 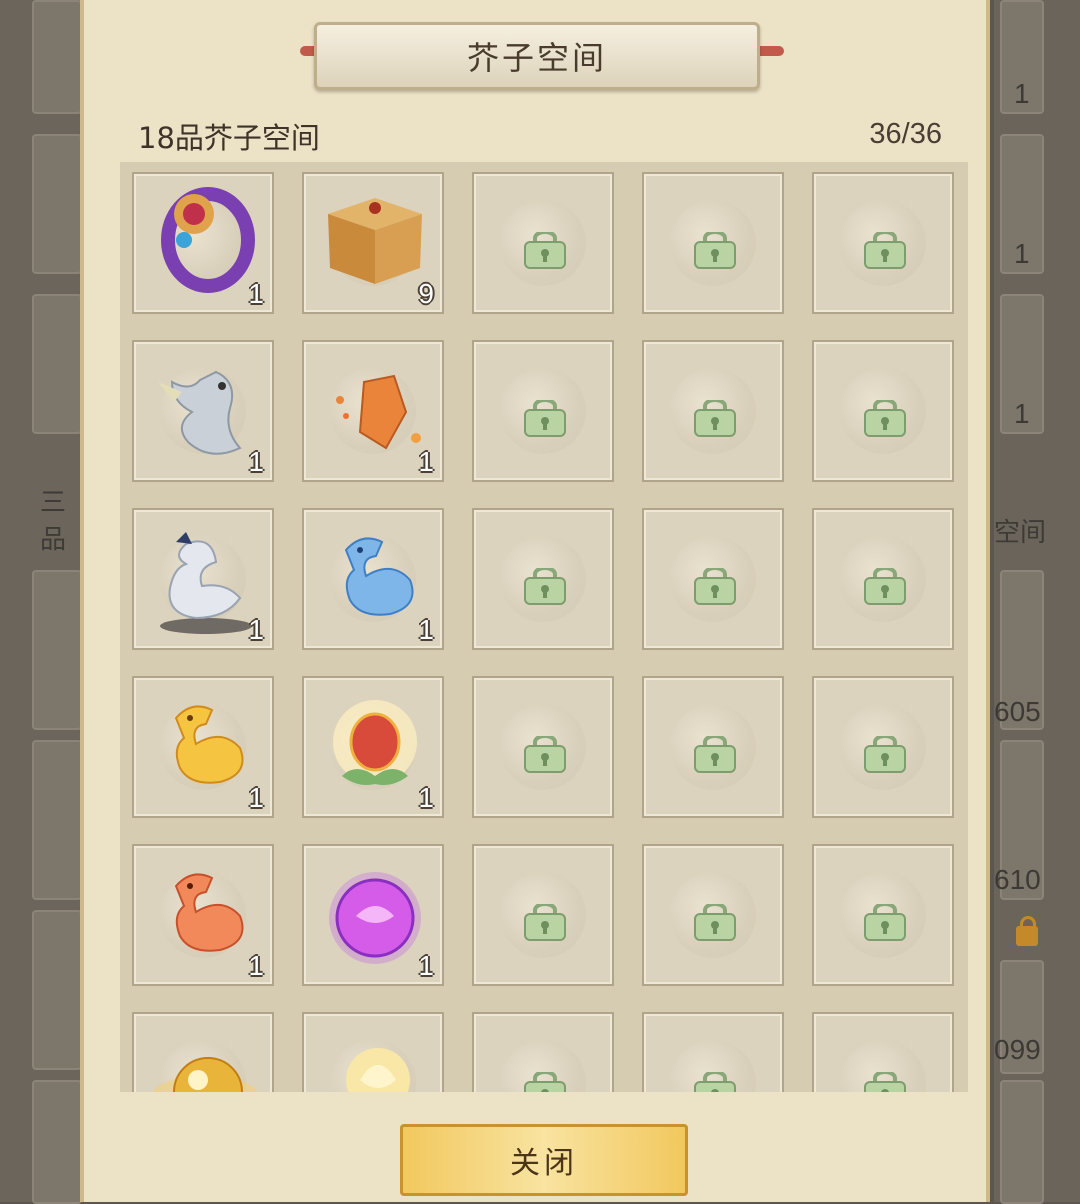 What do you see at coordinates (905, 134) in the screenshot?
I see `capacity-count: 36/36` at bounding box center [905, 134].